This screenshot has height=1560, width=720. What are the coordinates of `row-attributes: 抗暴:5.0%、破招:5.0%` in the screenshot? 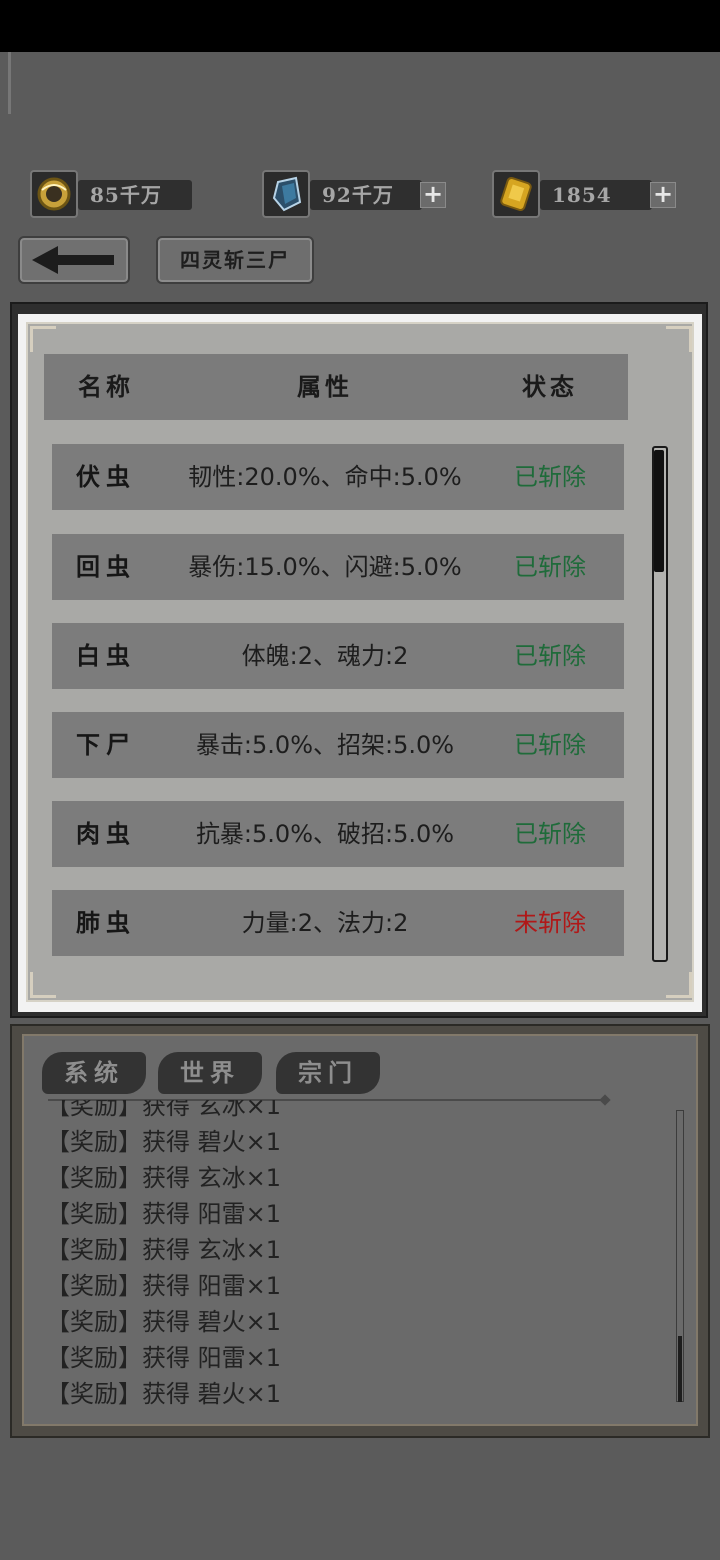 It's located at (325, 834).